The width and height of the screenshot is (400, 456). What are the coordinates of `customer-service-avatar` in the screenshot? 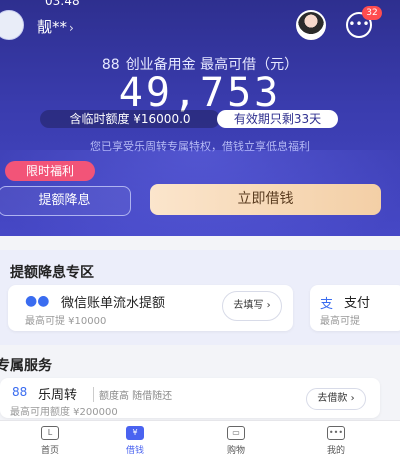 It's located at (311, 25).